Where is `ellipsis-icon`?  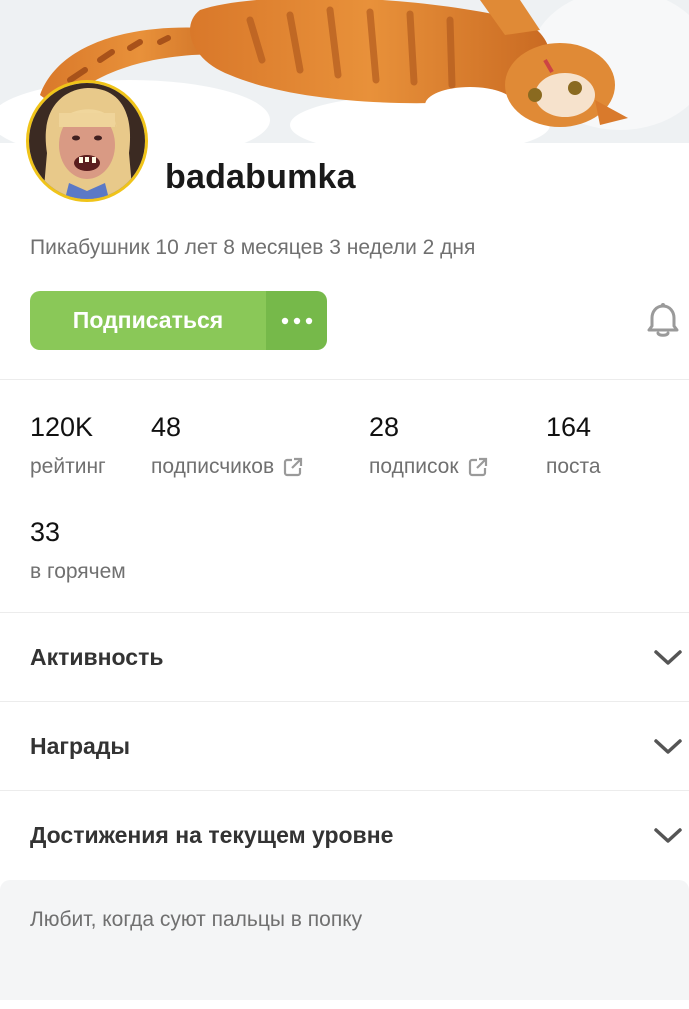 ellipsis-icon is located at coordinates (296, 320).